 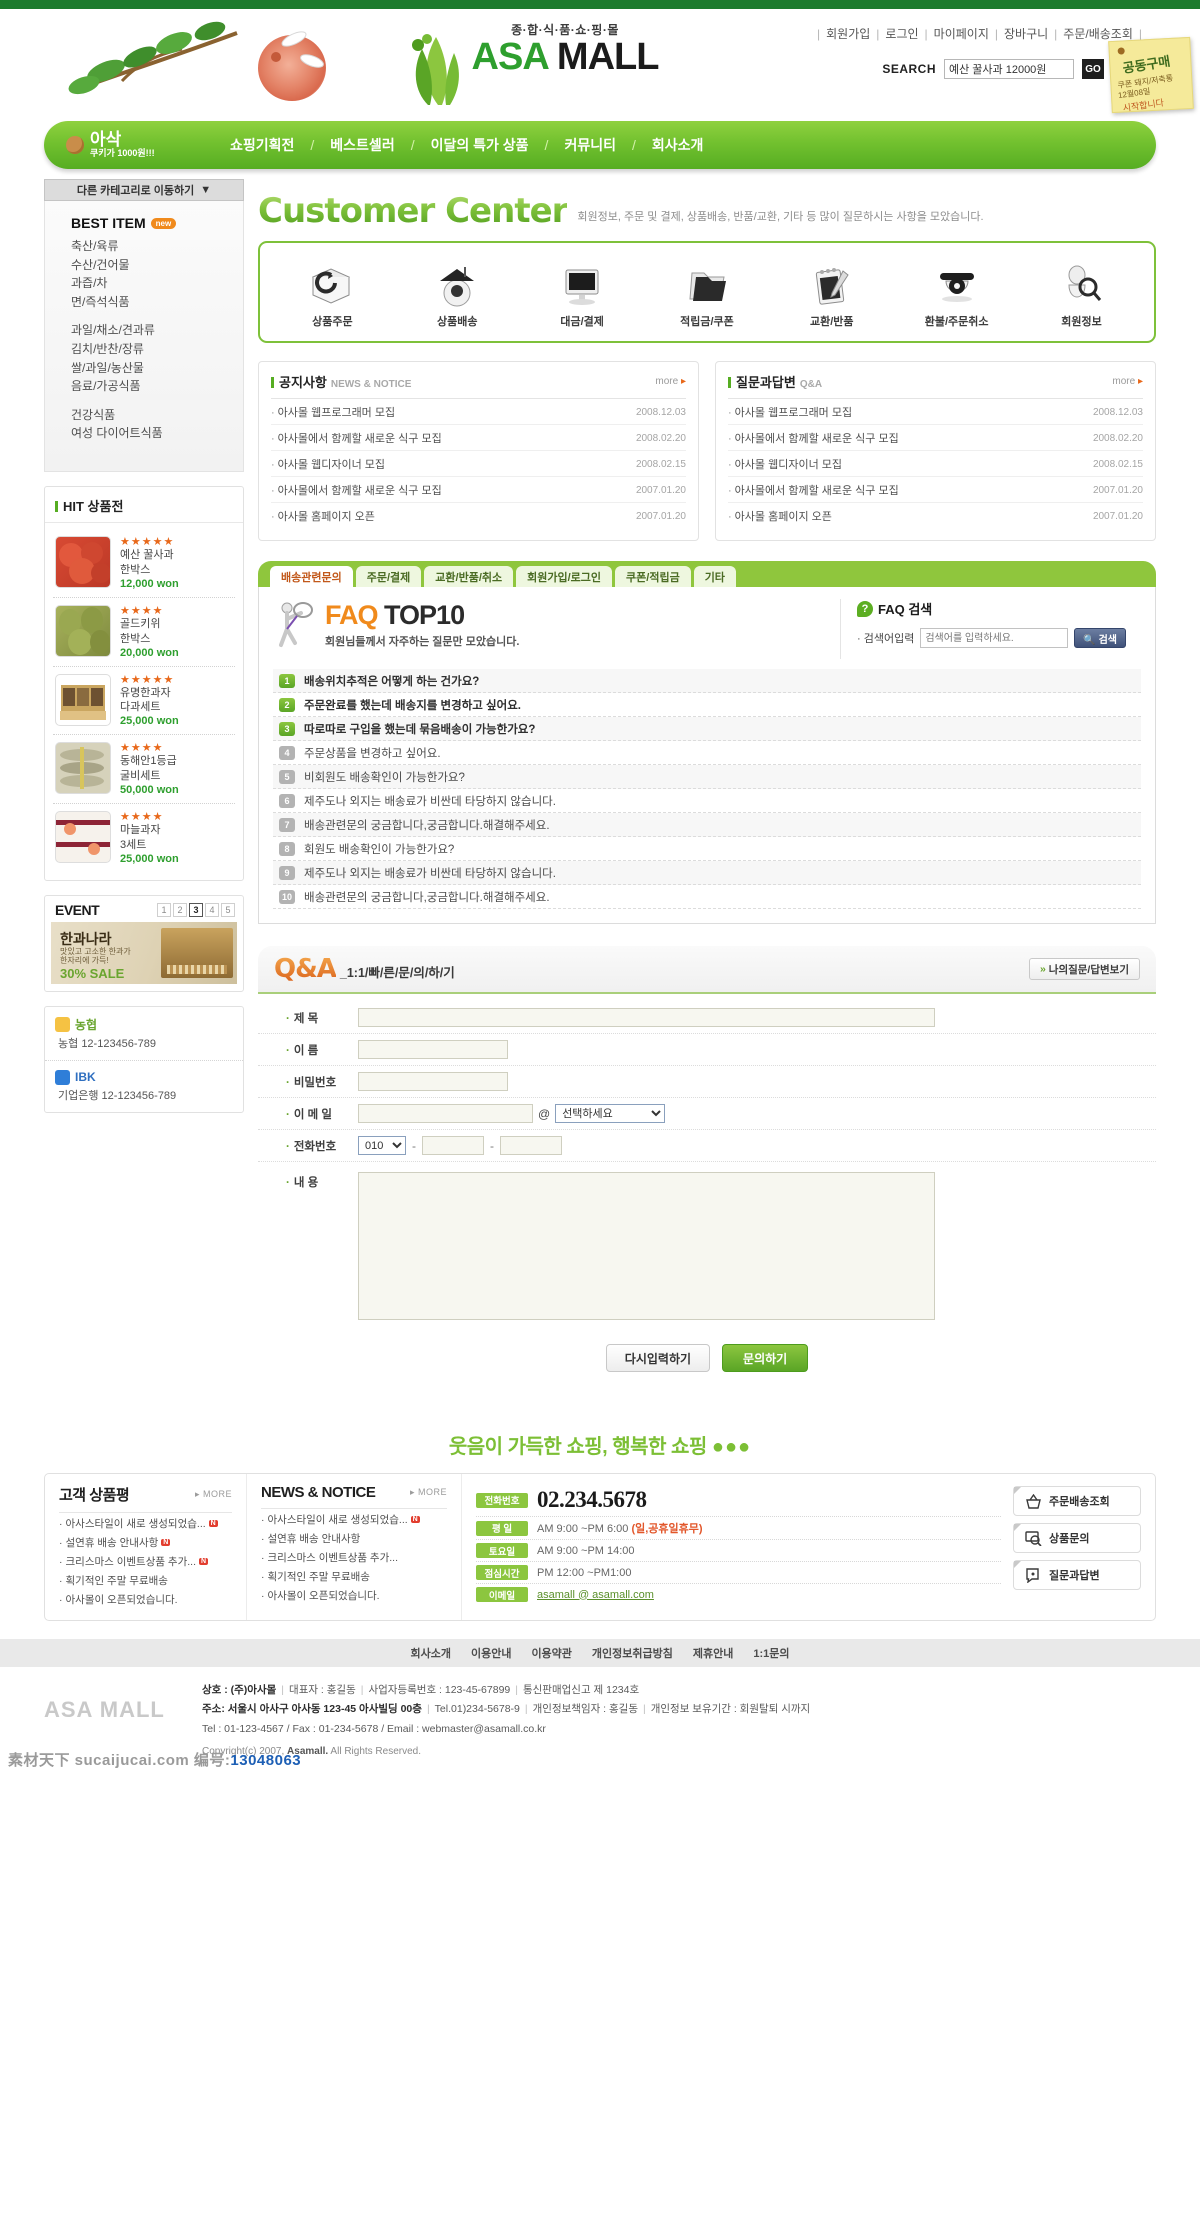 What do you see at coordinates (1100, 638) in the screenshot?
I see `faq-search-button: 🔍 검색` at bounding box center [1100, 638].